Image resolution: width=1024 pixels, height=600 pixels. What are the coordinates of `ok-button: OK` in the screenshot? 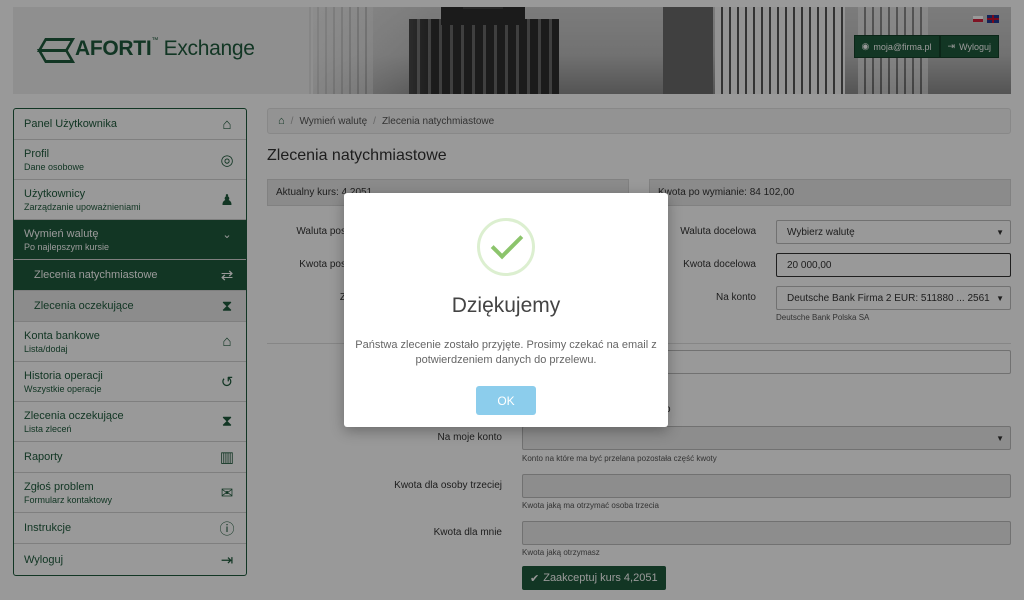 It's located at (506, 400).